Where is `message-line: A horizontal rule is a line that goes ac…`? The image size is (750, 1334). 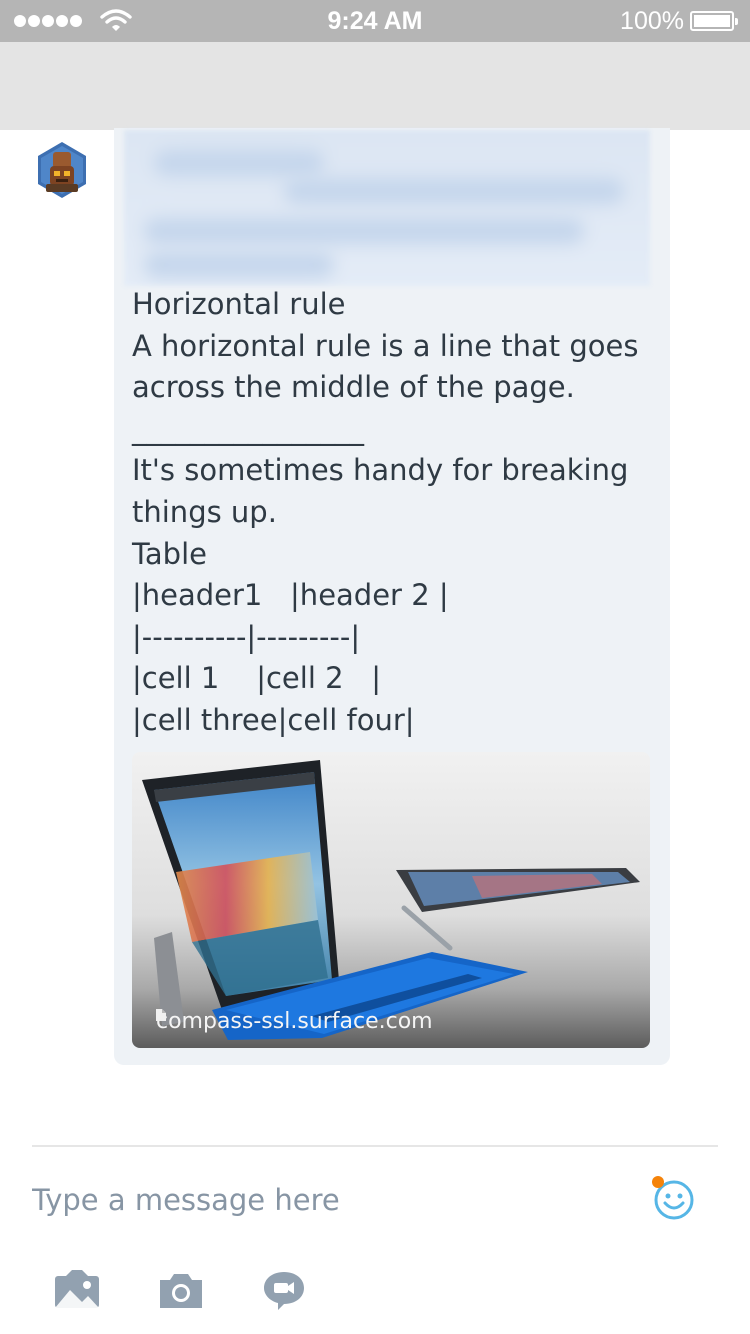
message-line: A horizontal rule is a line that goes ac… is located at coordinates (390, 366).